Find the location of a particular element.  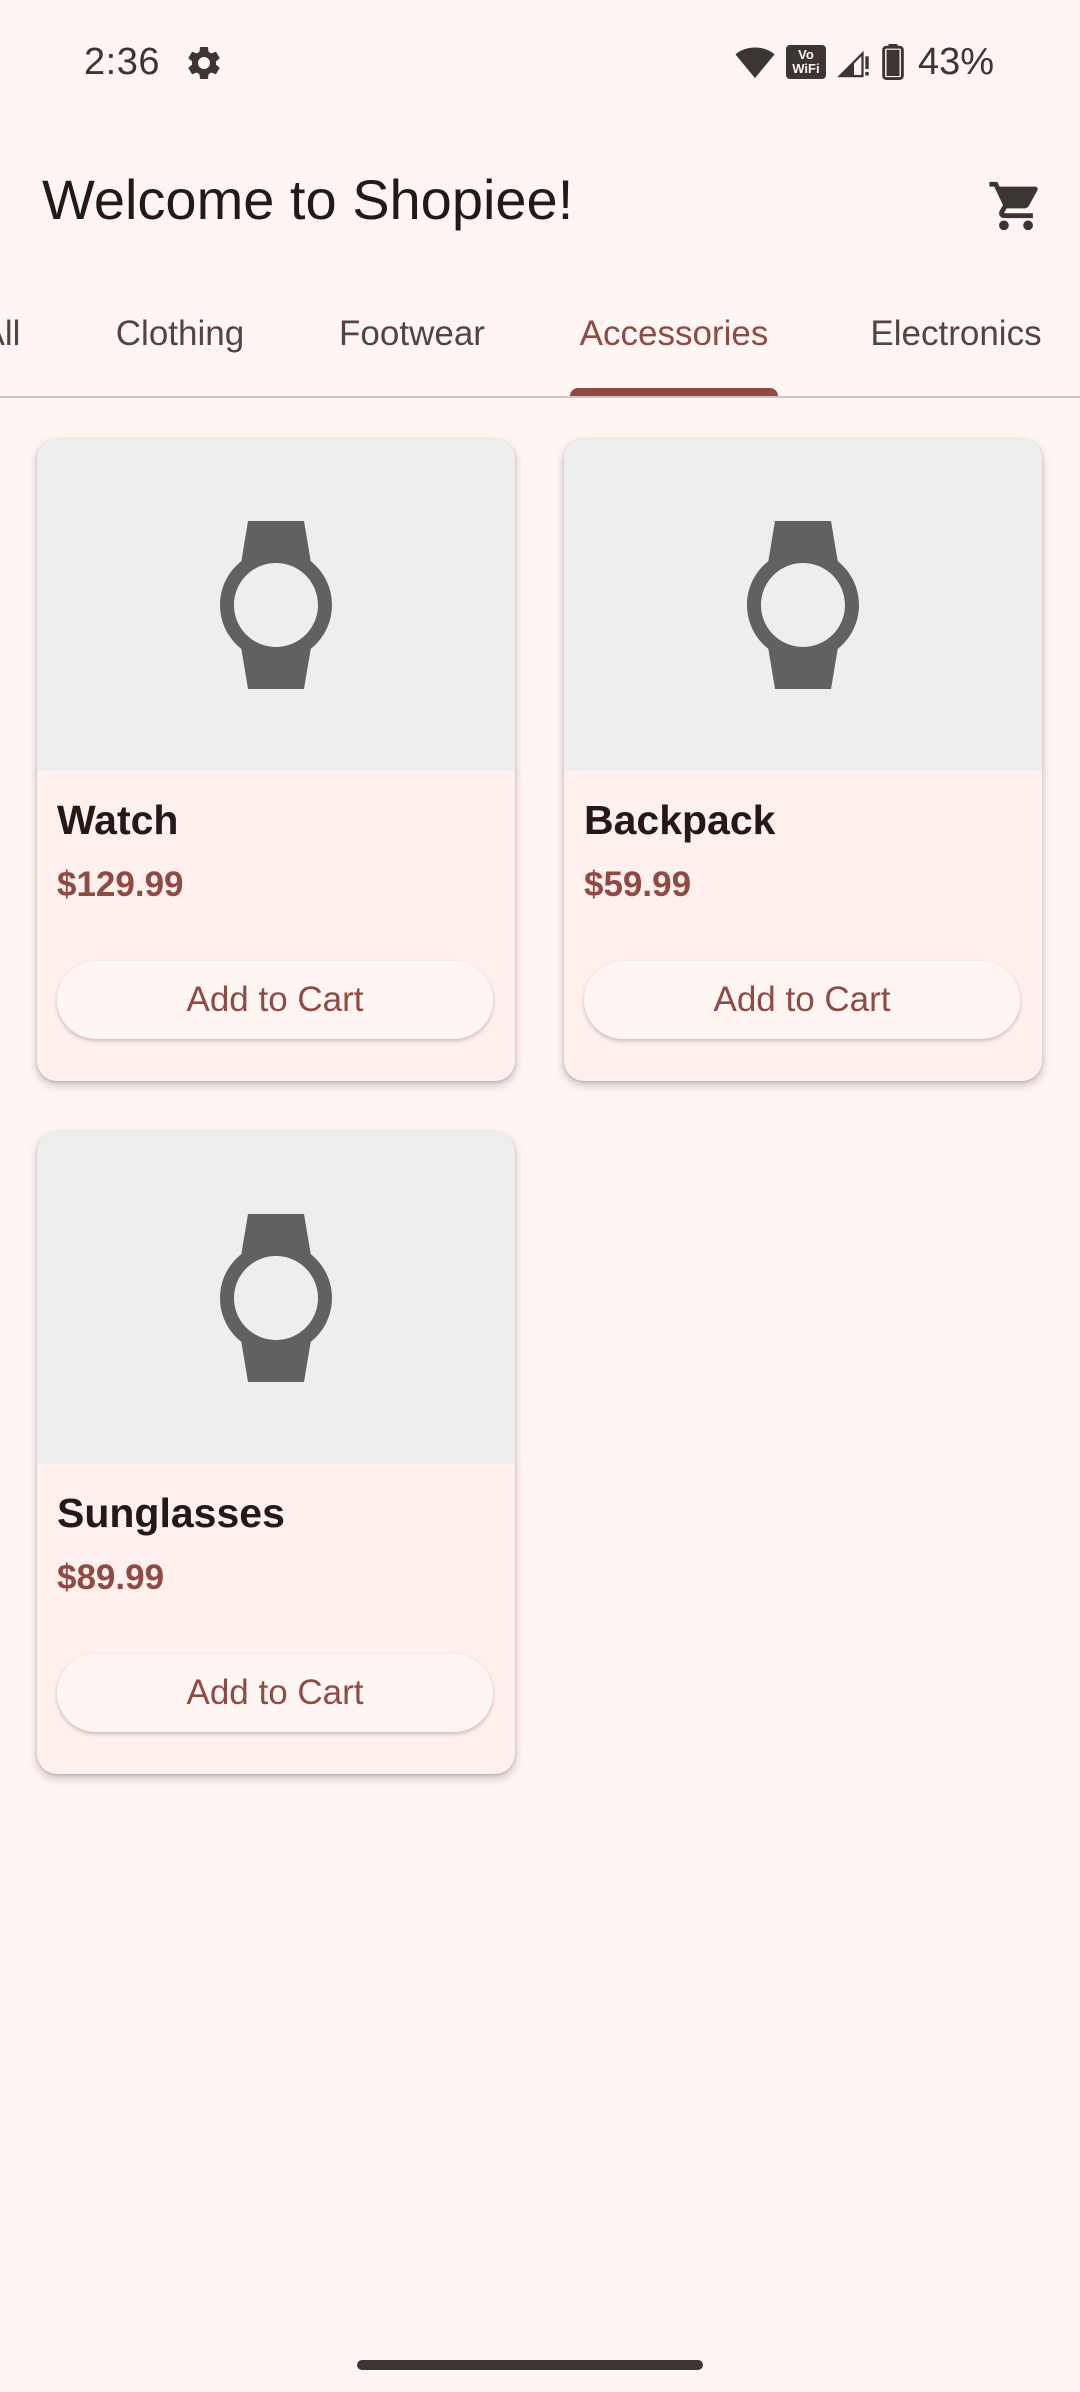

battery-icon is located at coordinates (893, 62).